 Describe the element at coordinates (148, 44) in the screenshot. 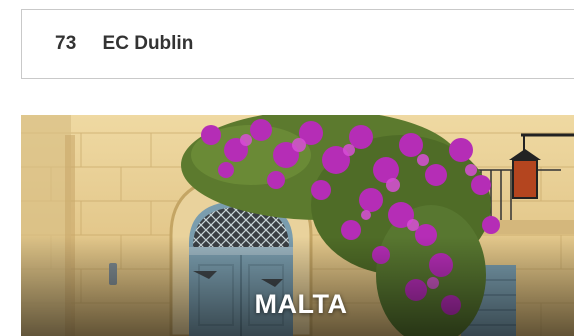

I see `school-name: EC Dublin` at that location.